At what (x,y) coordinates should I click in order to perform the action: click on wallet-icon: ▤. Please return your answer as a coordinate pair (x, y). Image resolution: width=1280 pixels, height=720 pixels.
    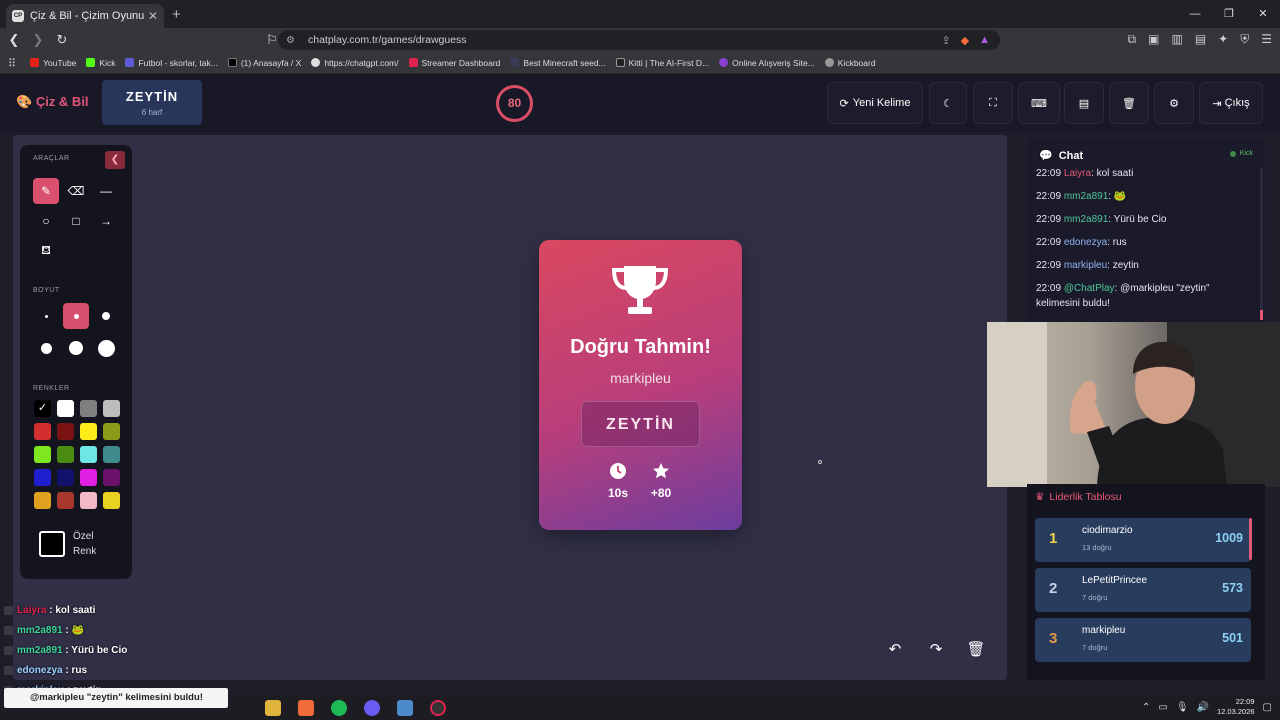
    Looking at the image, I should click on (1200, 39).